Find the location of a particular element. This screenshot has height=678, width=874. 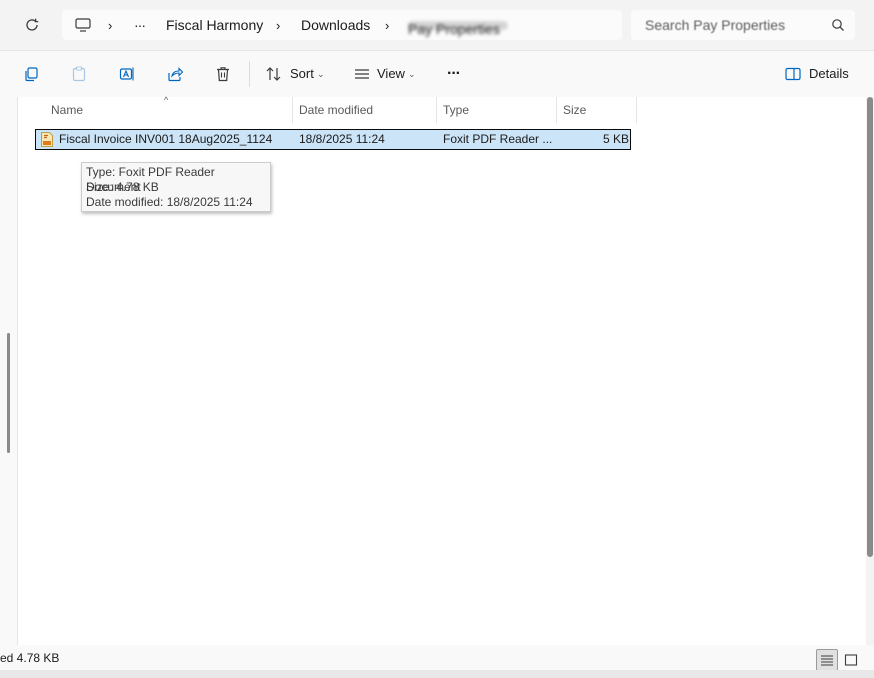

blurred-folder-name: Pay Properties is located at coordinates (458, 28).